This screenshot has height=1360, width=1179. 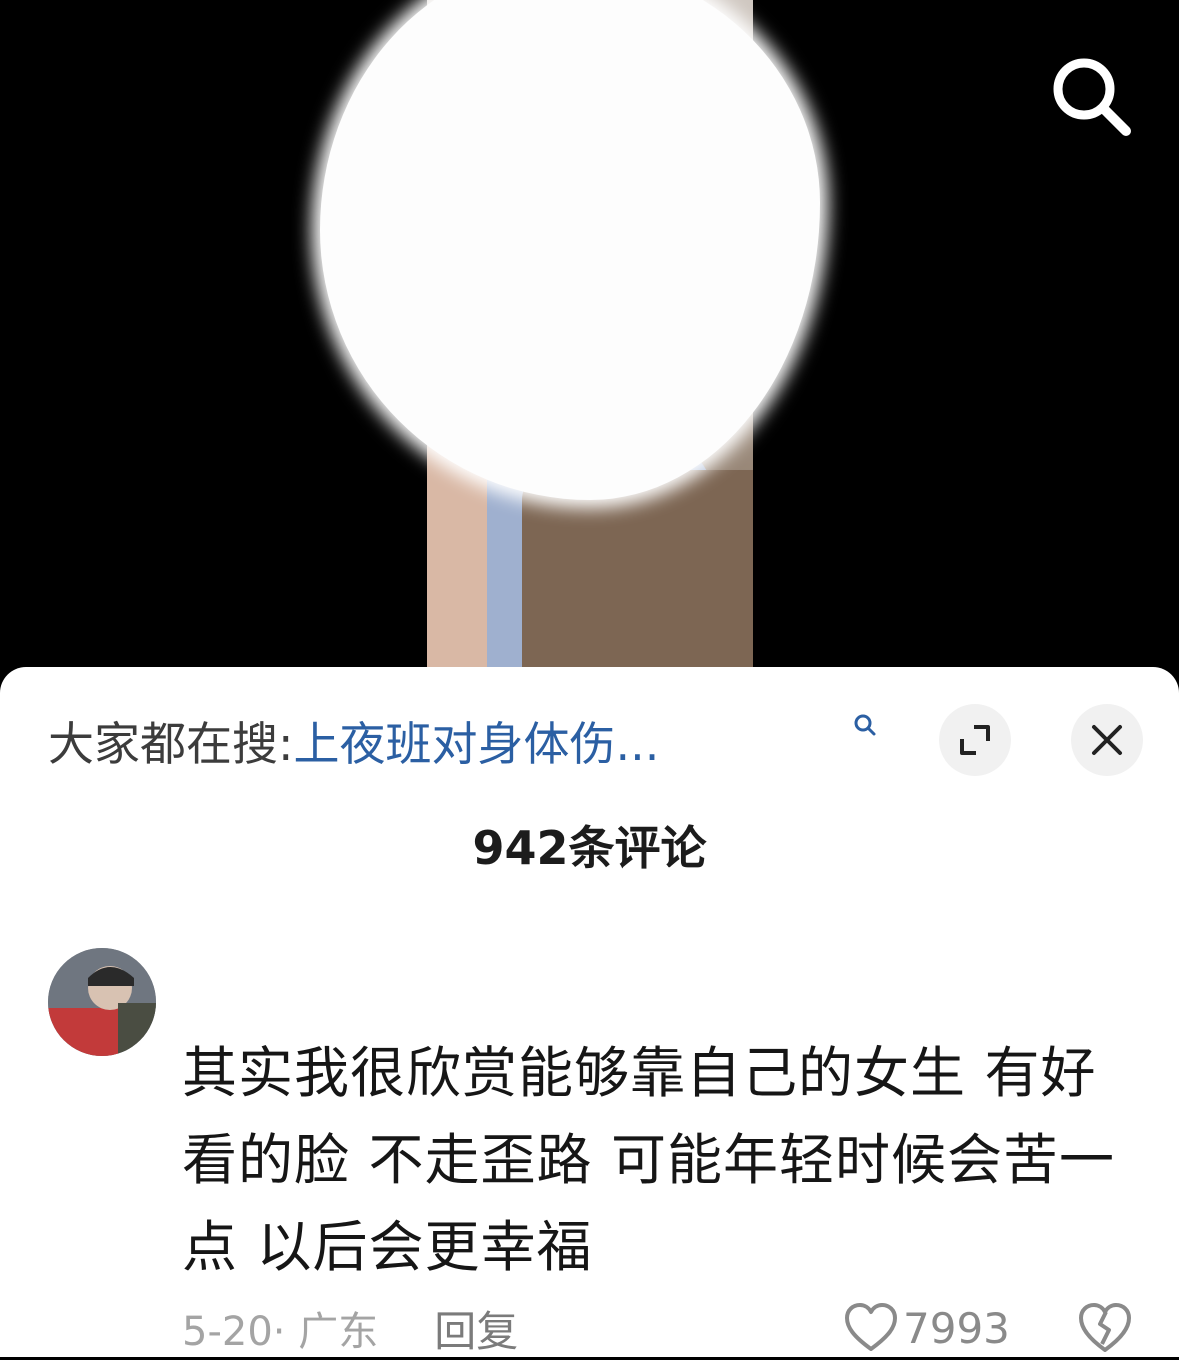 I want to click on dislike-button, so click(x=1105, y=1328).